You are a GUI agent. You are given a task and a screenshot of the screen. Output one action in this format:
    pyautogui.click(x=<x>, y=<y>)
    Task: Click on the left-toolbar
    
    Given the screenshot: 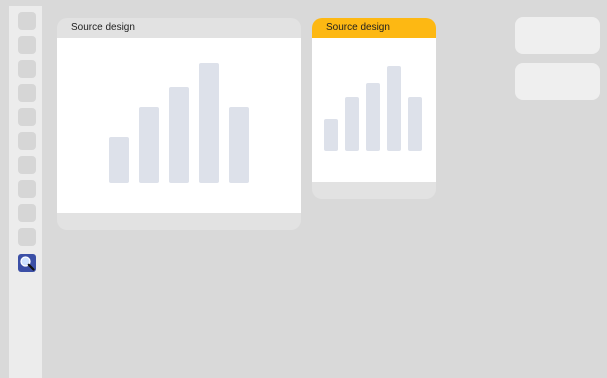 What is the action you would take?
    pyautogui.click(x=25, y=192)
    